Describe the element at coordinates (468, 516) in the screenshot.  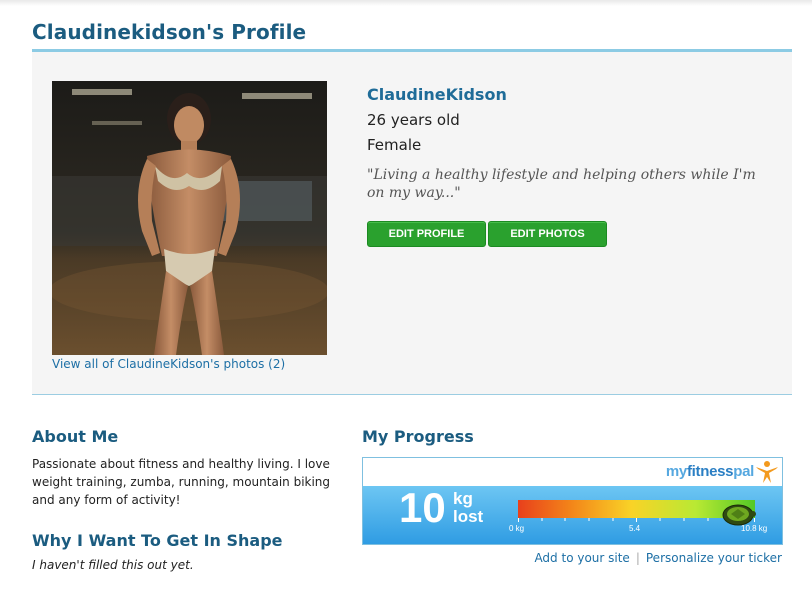
I see `ticker-unit-lost: lost` at that location.